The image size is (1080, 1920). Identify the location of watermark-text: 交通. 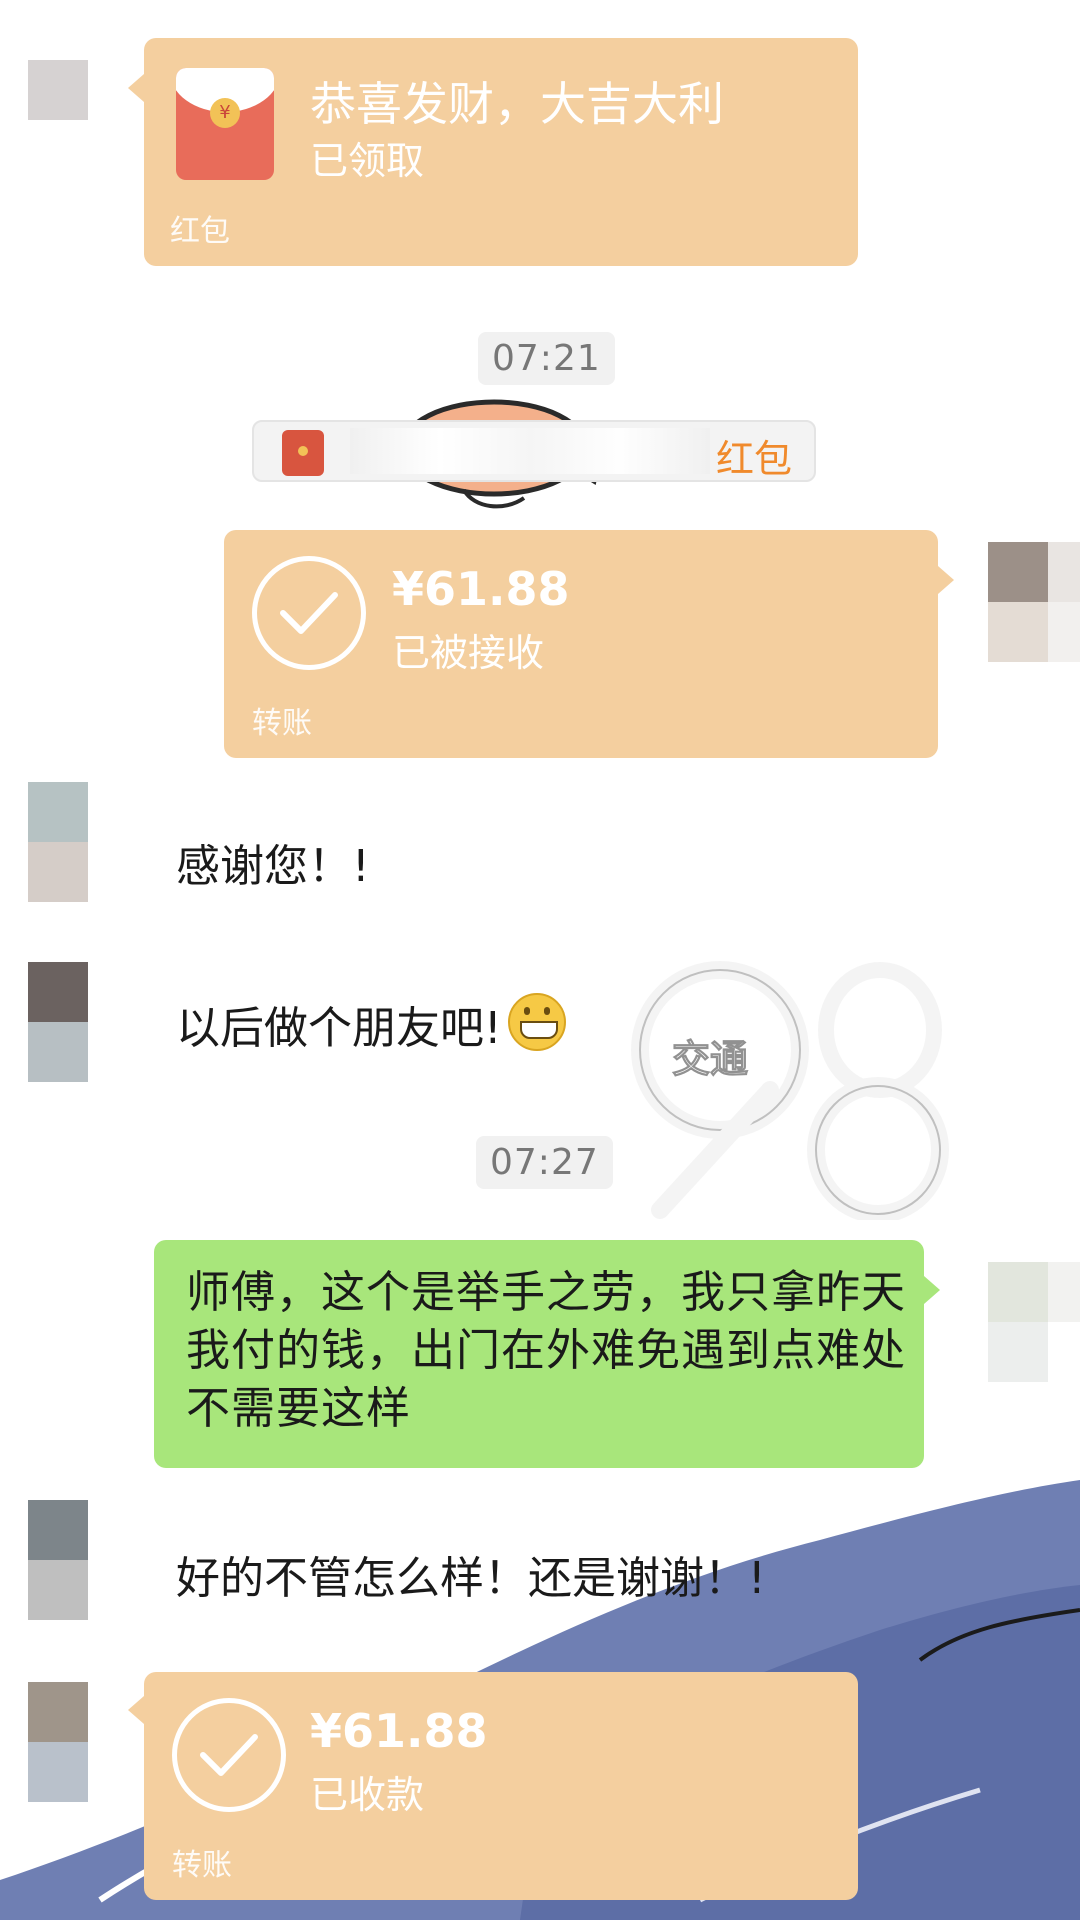
(710, 1059).